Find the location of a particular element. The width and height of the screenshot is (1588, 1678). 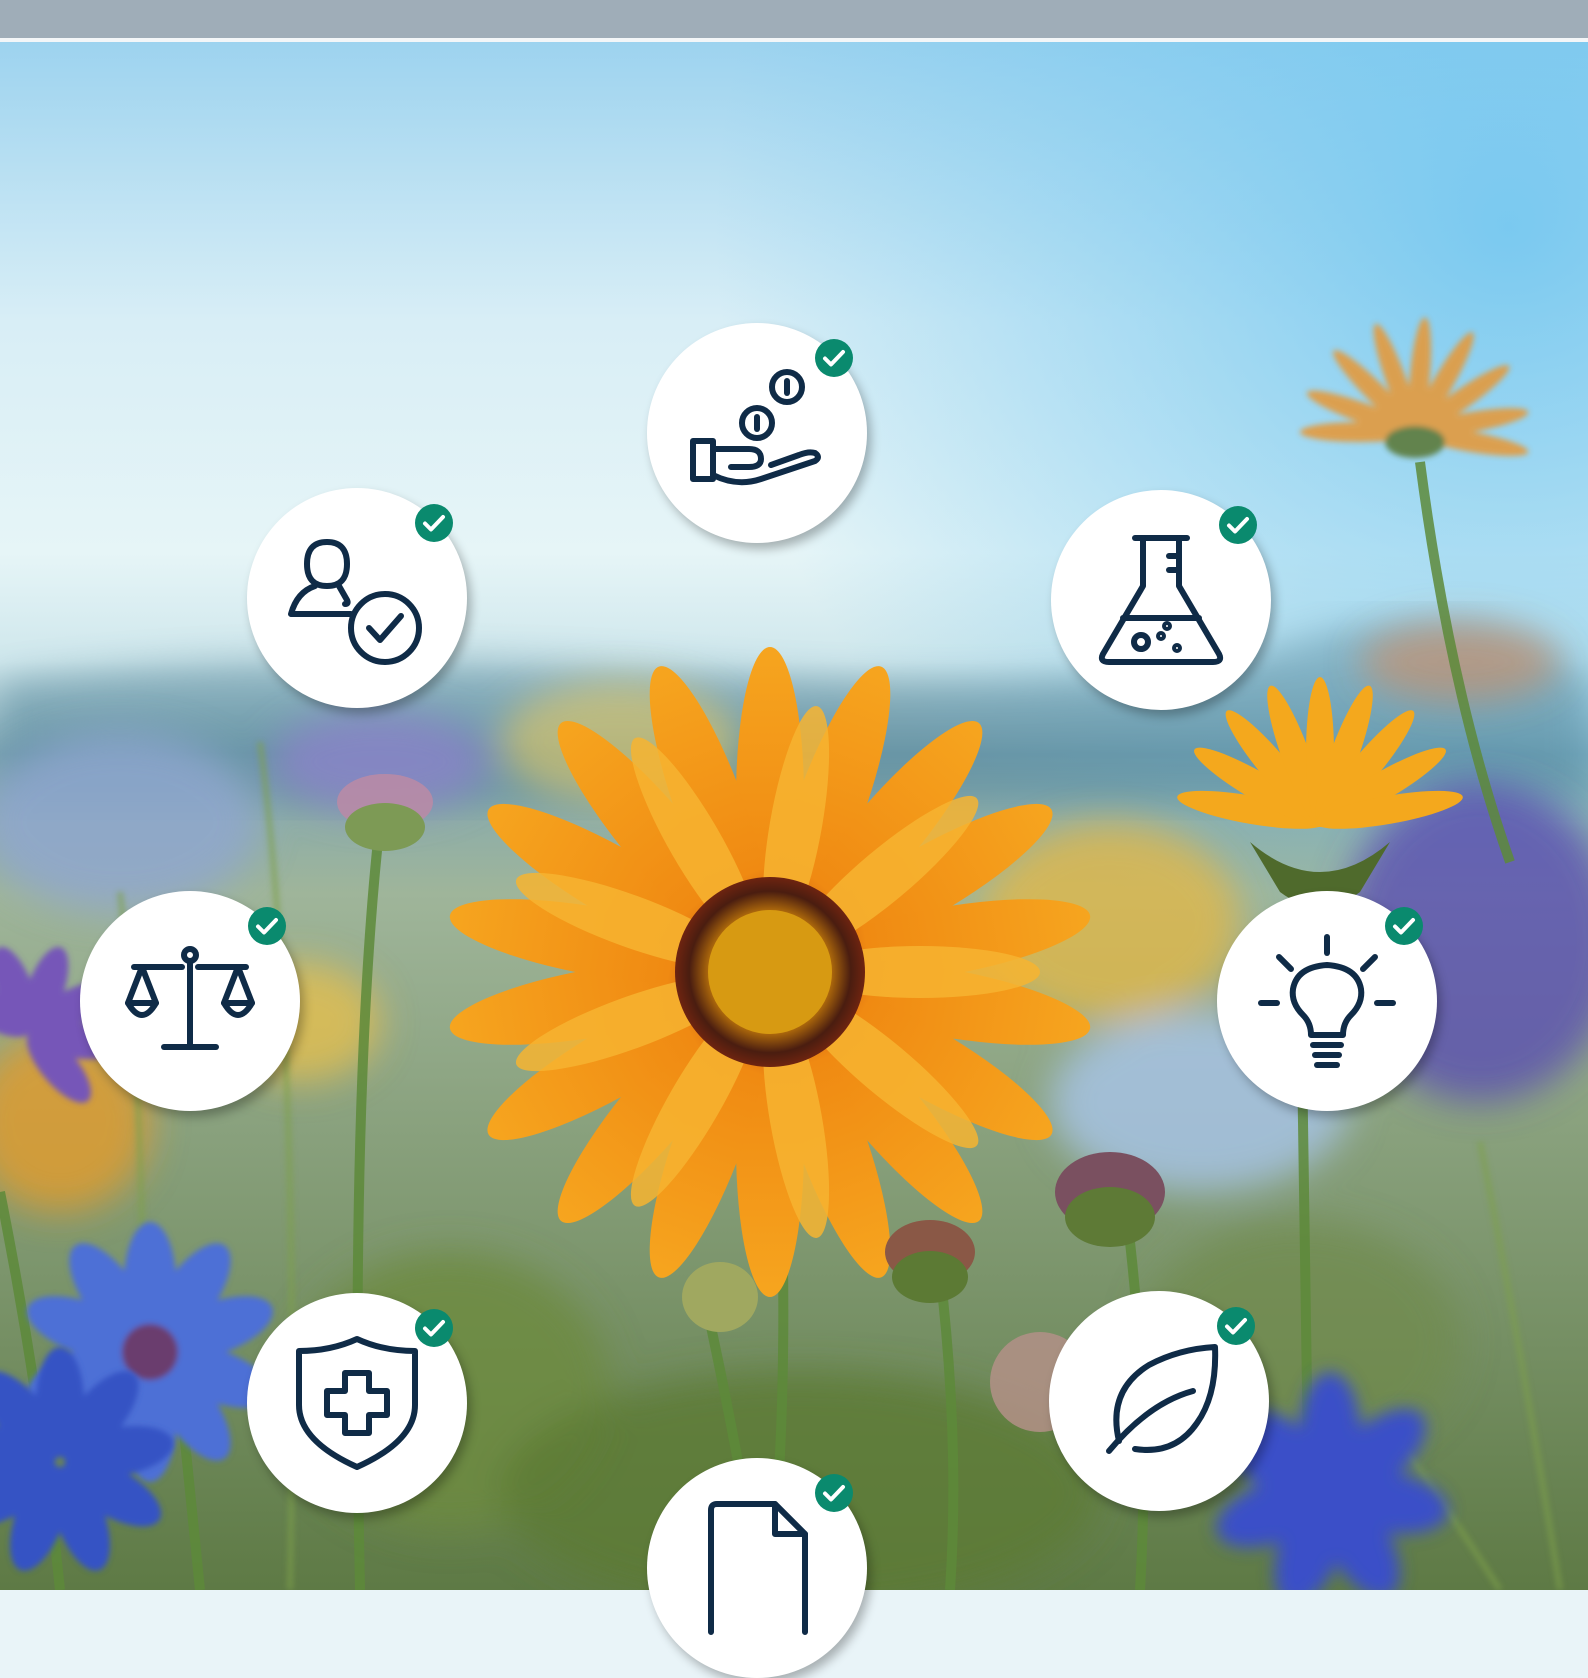

document-icon is located at coordinates (757, 1568).